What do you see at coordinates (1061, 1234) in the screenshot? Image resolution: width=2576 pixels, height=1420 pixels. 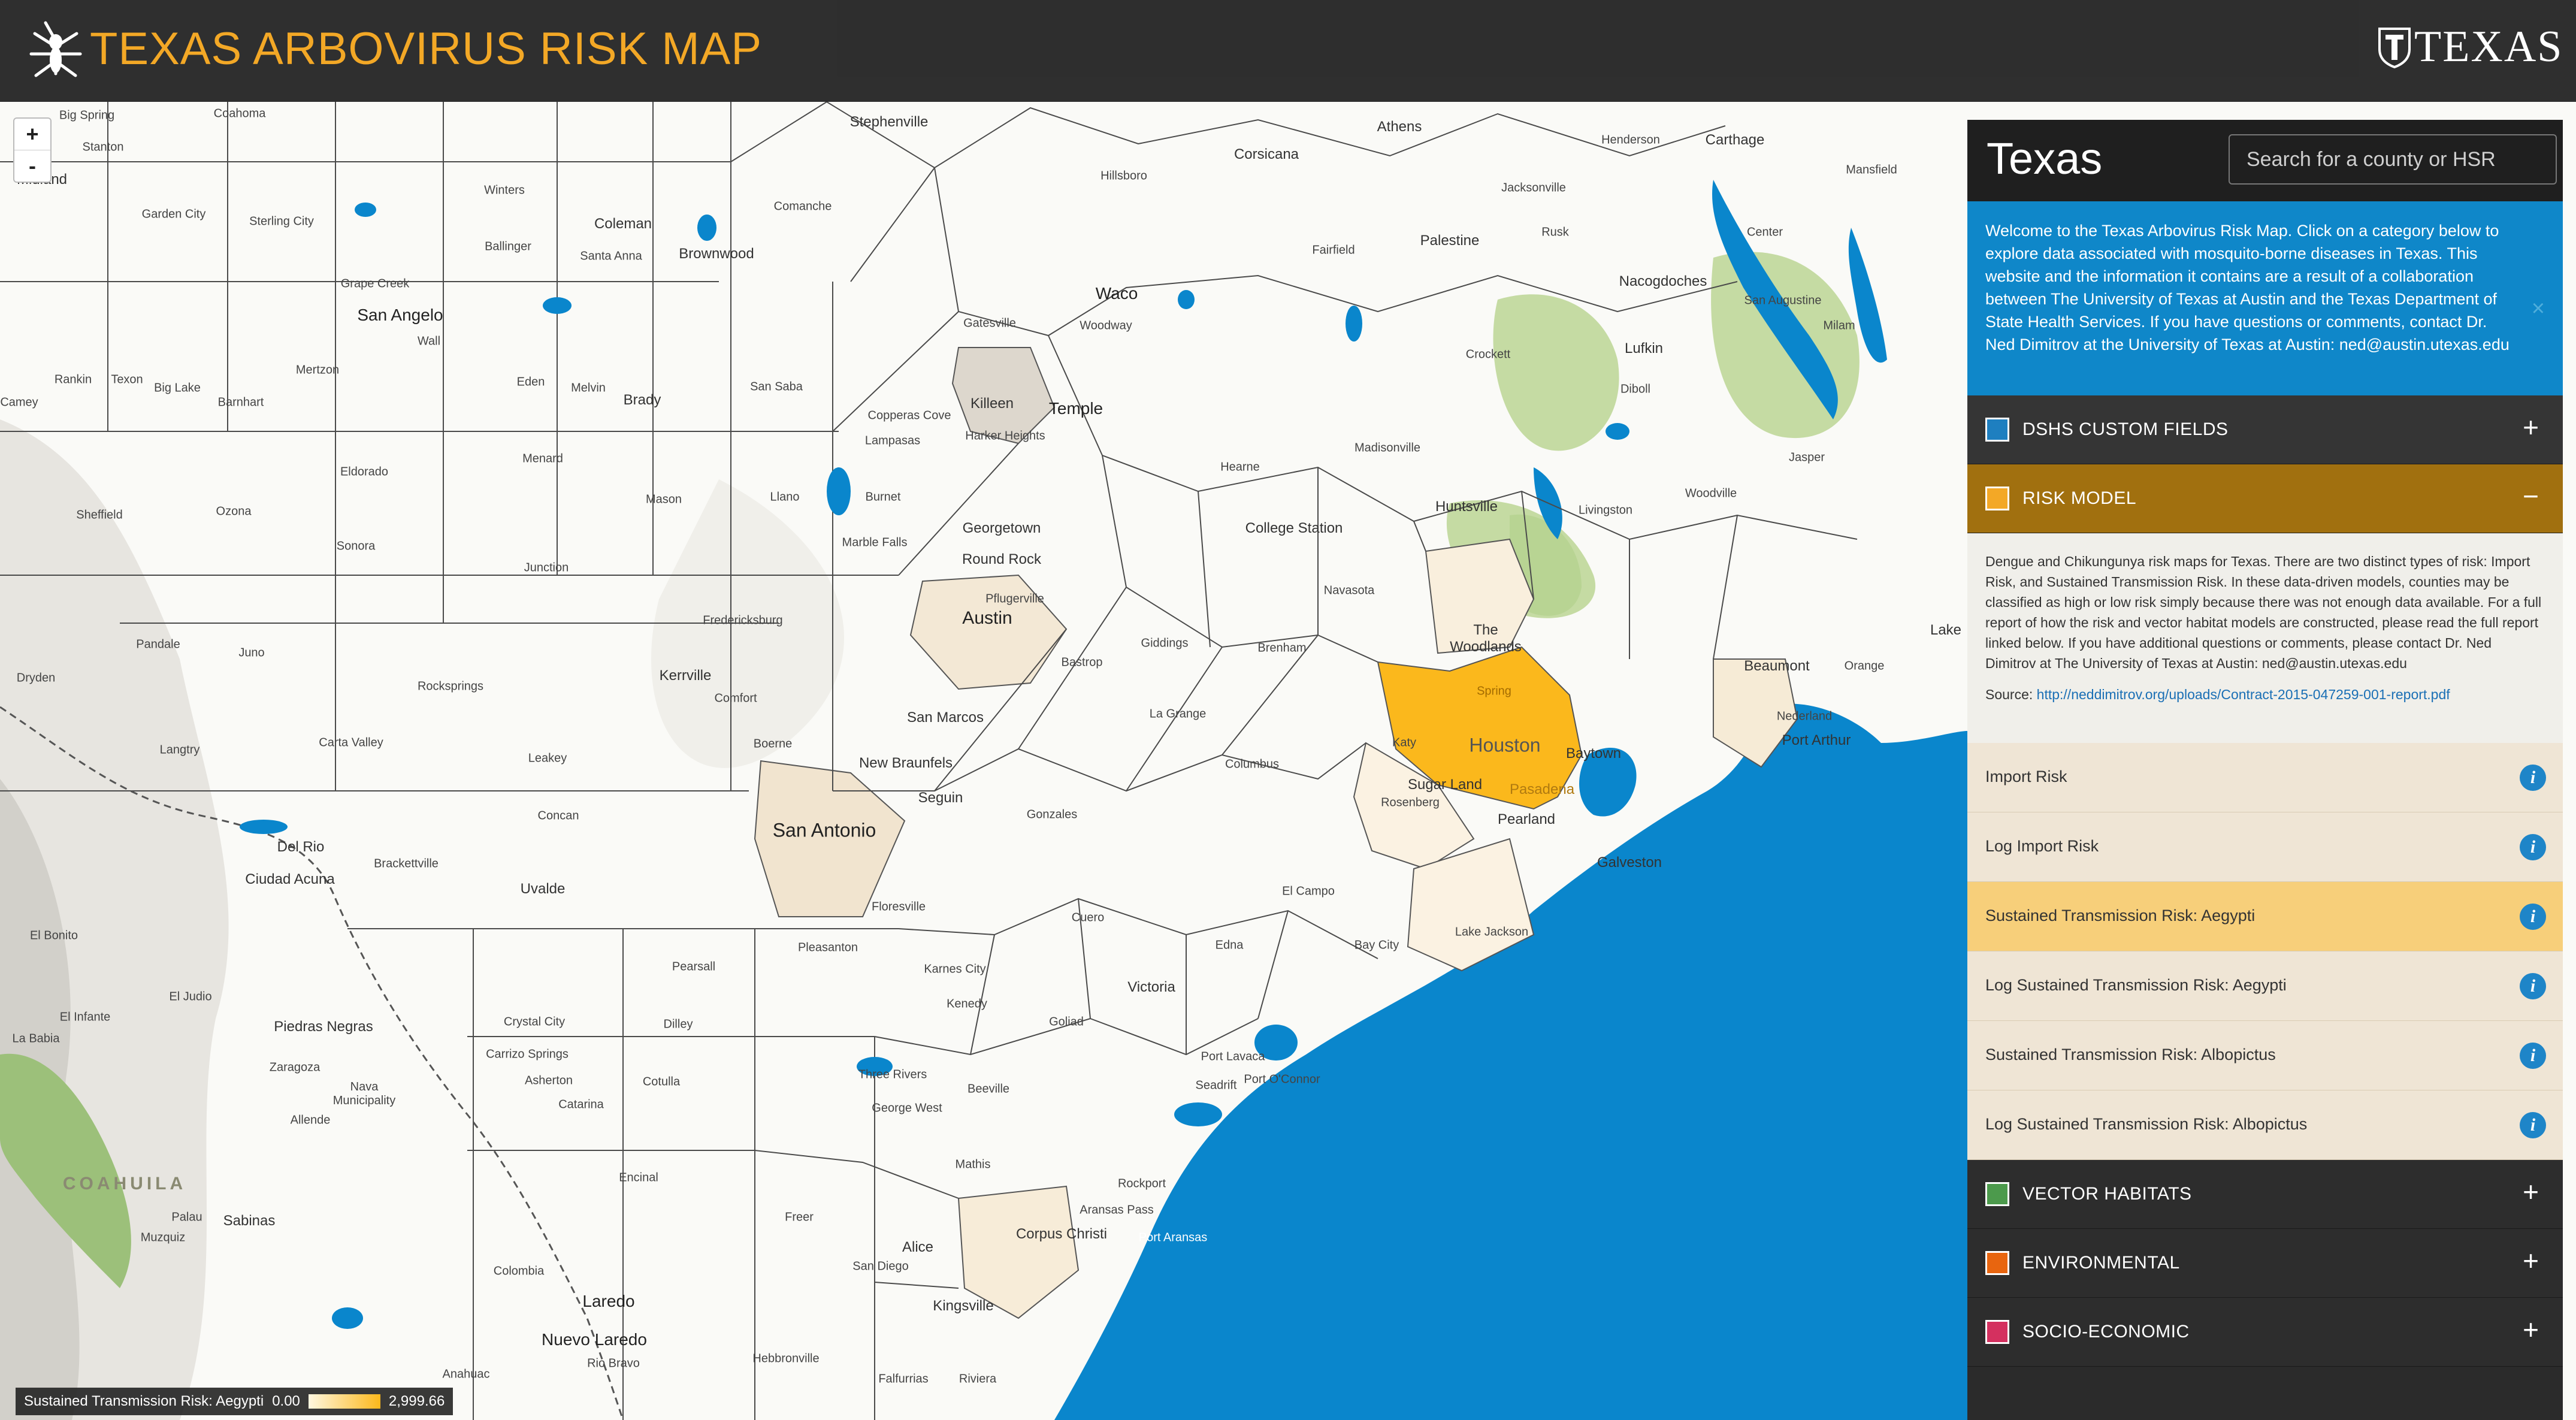 I see `place-corpus-christi: Corpus Christi` at bounding box center [1061, 1234].